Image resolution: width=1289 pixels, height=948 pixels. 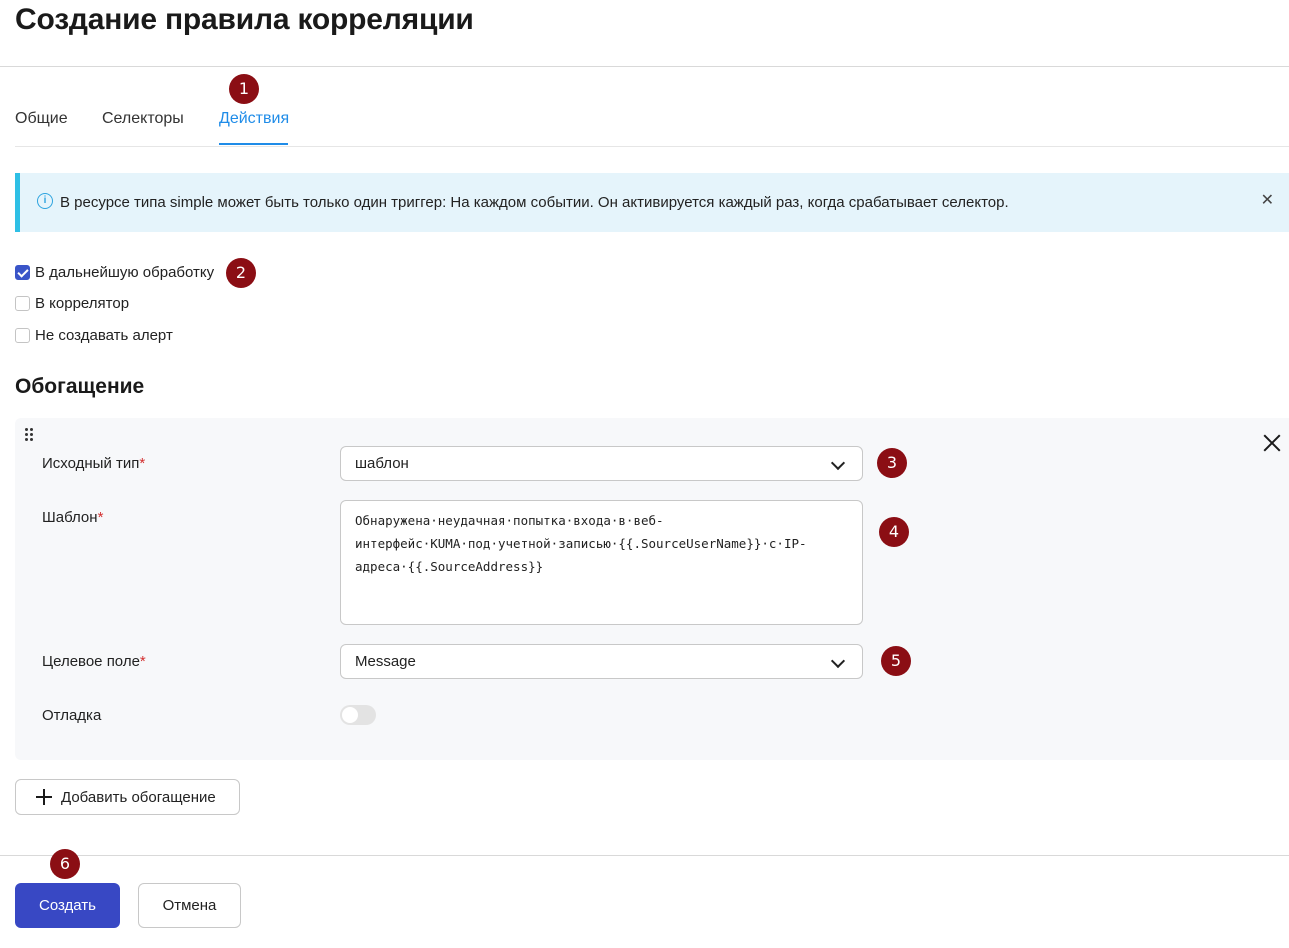 I want to click on annotation-badge-4: 4, so click(x=894, y=532).